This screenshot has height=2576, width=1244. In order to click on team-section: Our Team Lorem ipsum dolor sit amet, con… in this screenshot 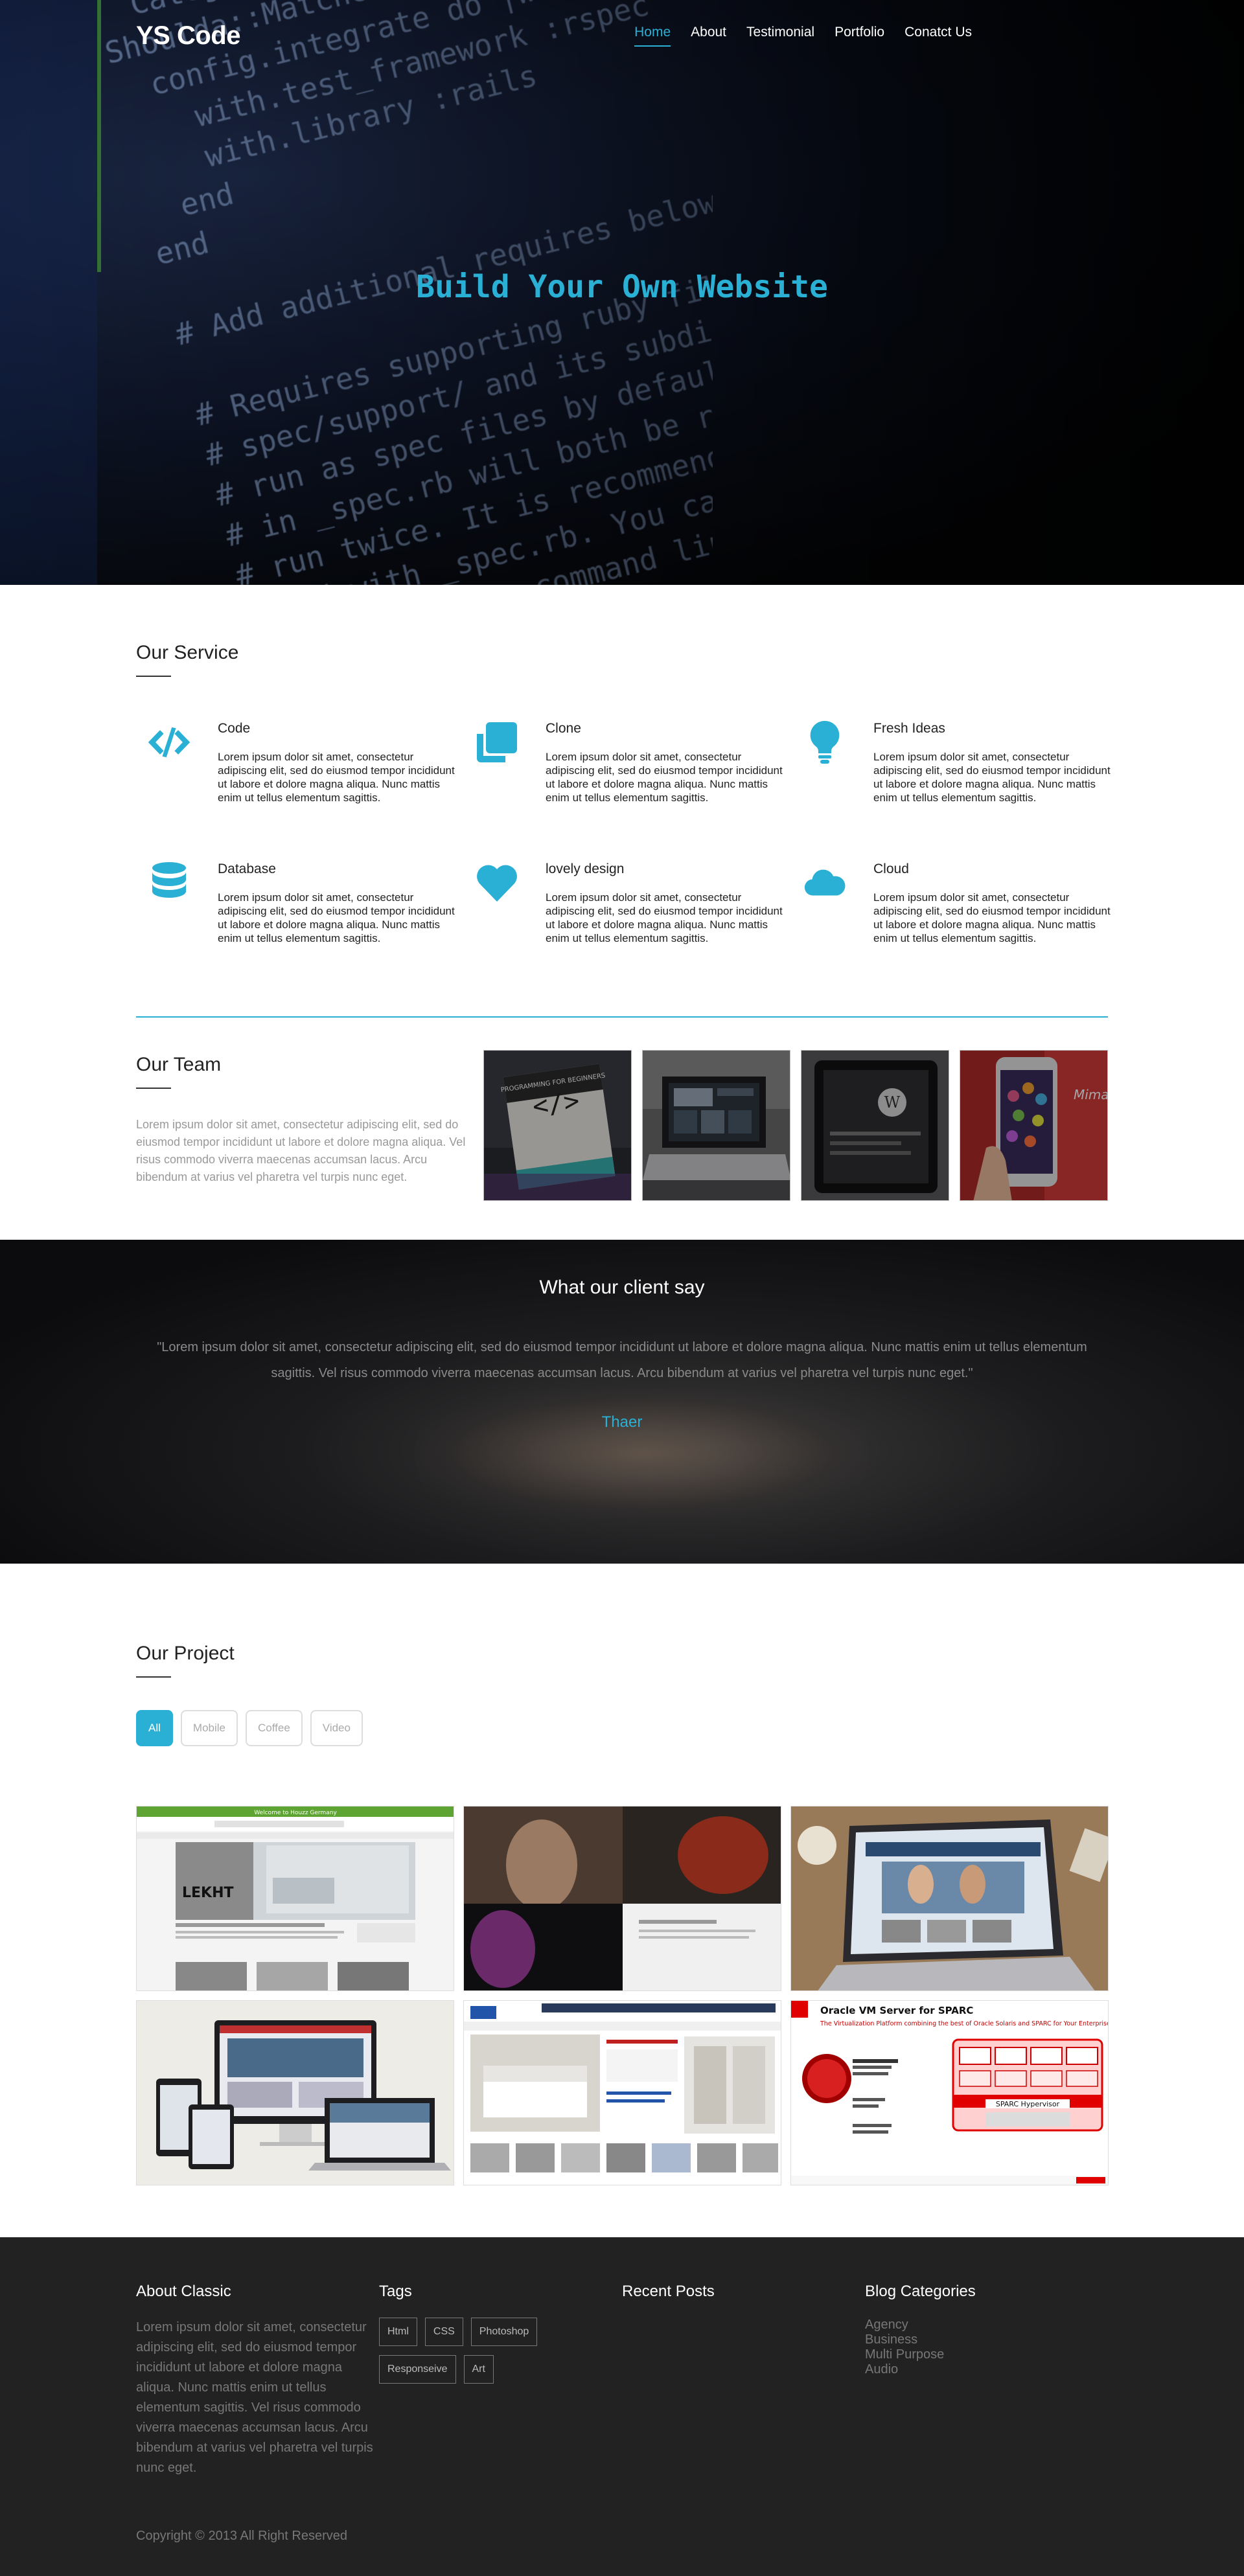, I will do `click(622, 1129)`.